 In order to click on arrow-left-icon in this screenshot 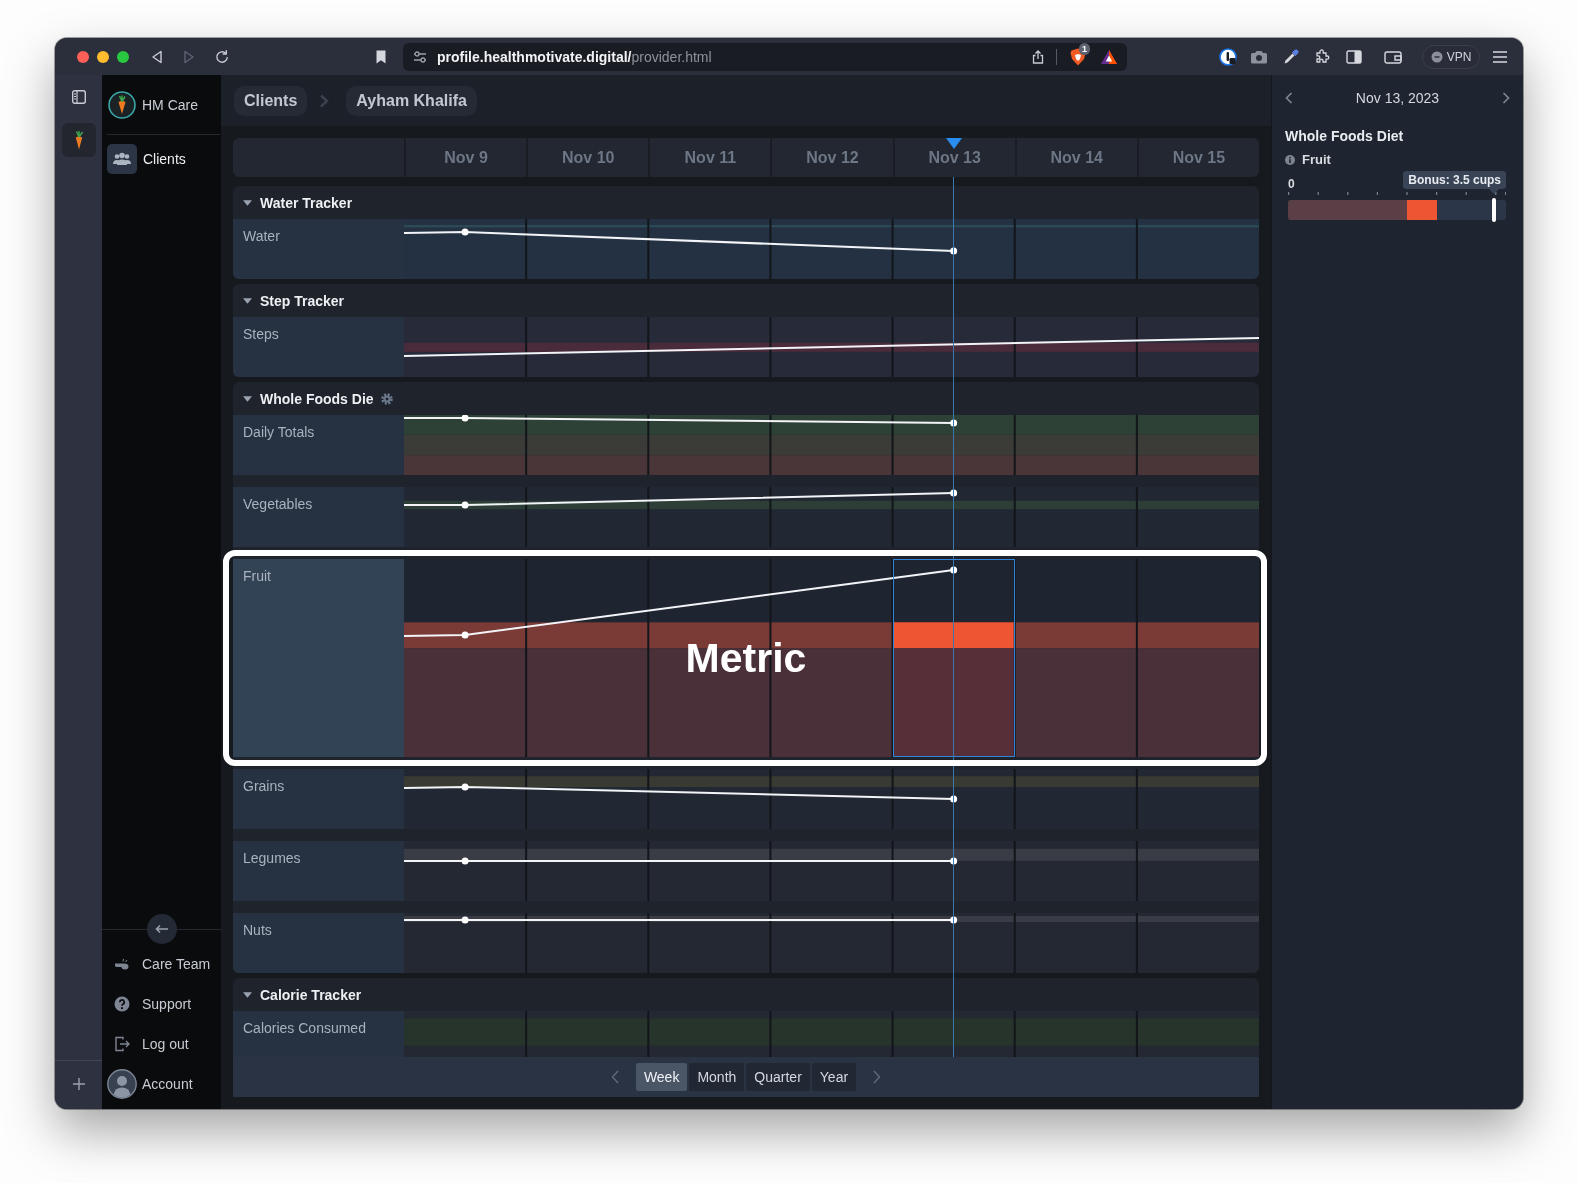, I will do `click(161, 929)`.